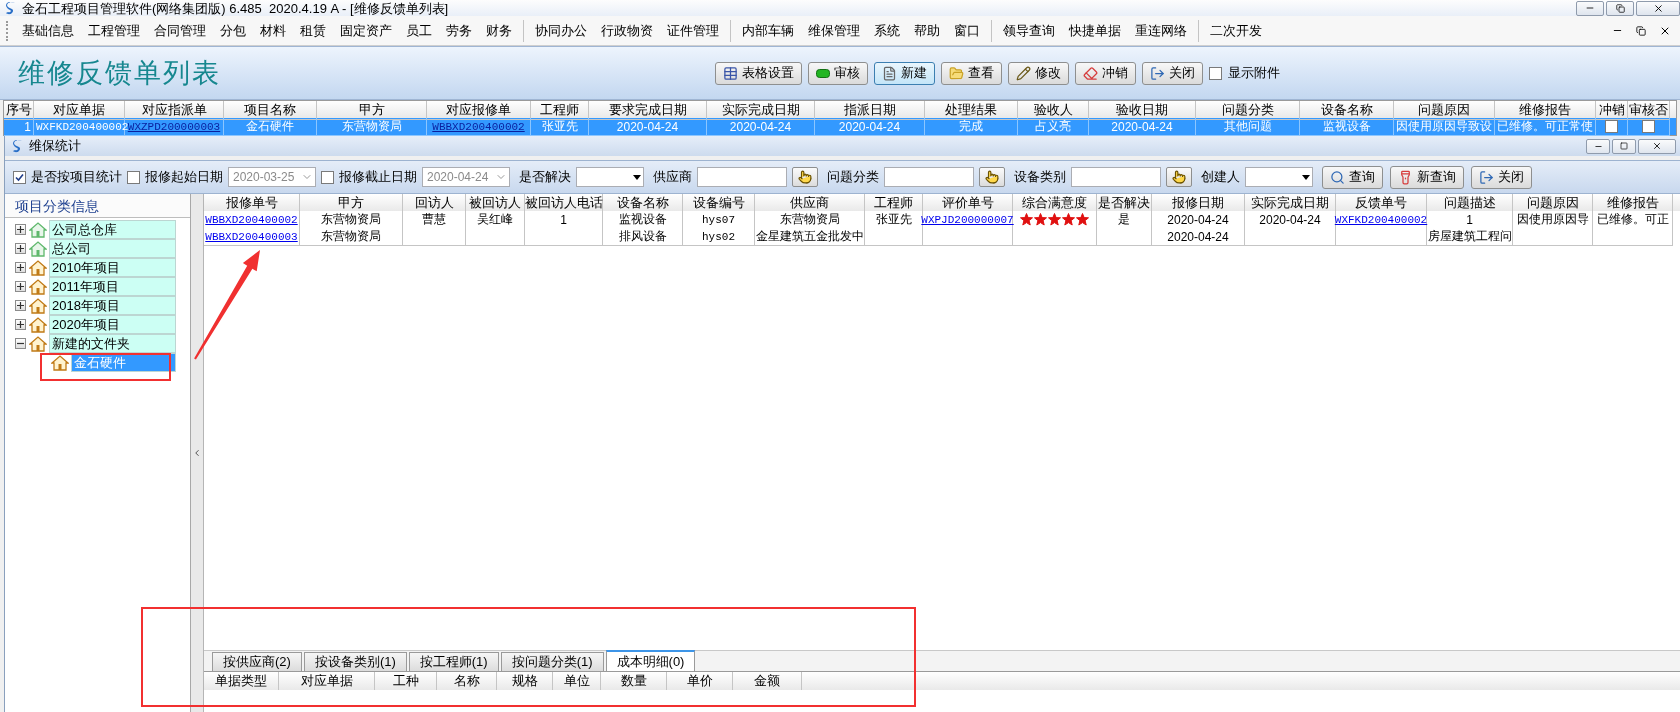  I want to click on window-title: 金石工程项目管理软件(网络集团版) 6.485 2020.4.19 A - [维修反馈单列表], so click(235, 8).